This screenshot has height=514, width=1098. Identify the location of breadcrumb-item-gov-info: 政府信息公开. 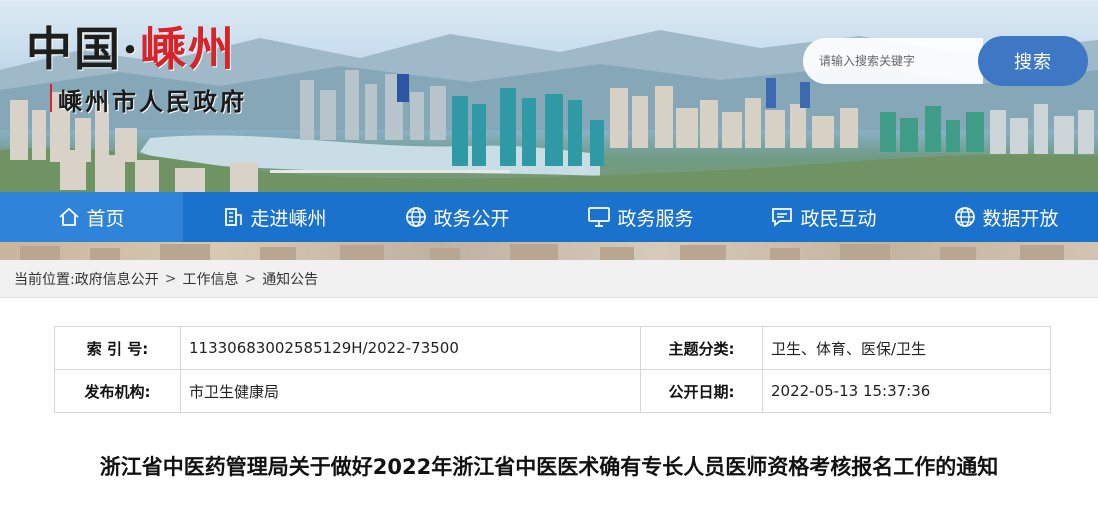
(117, 279).